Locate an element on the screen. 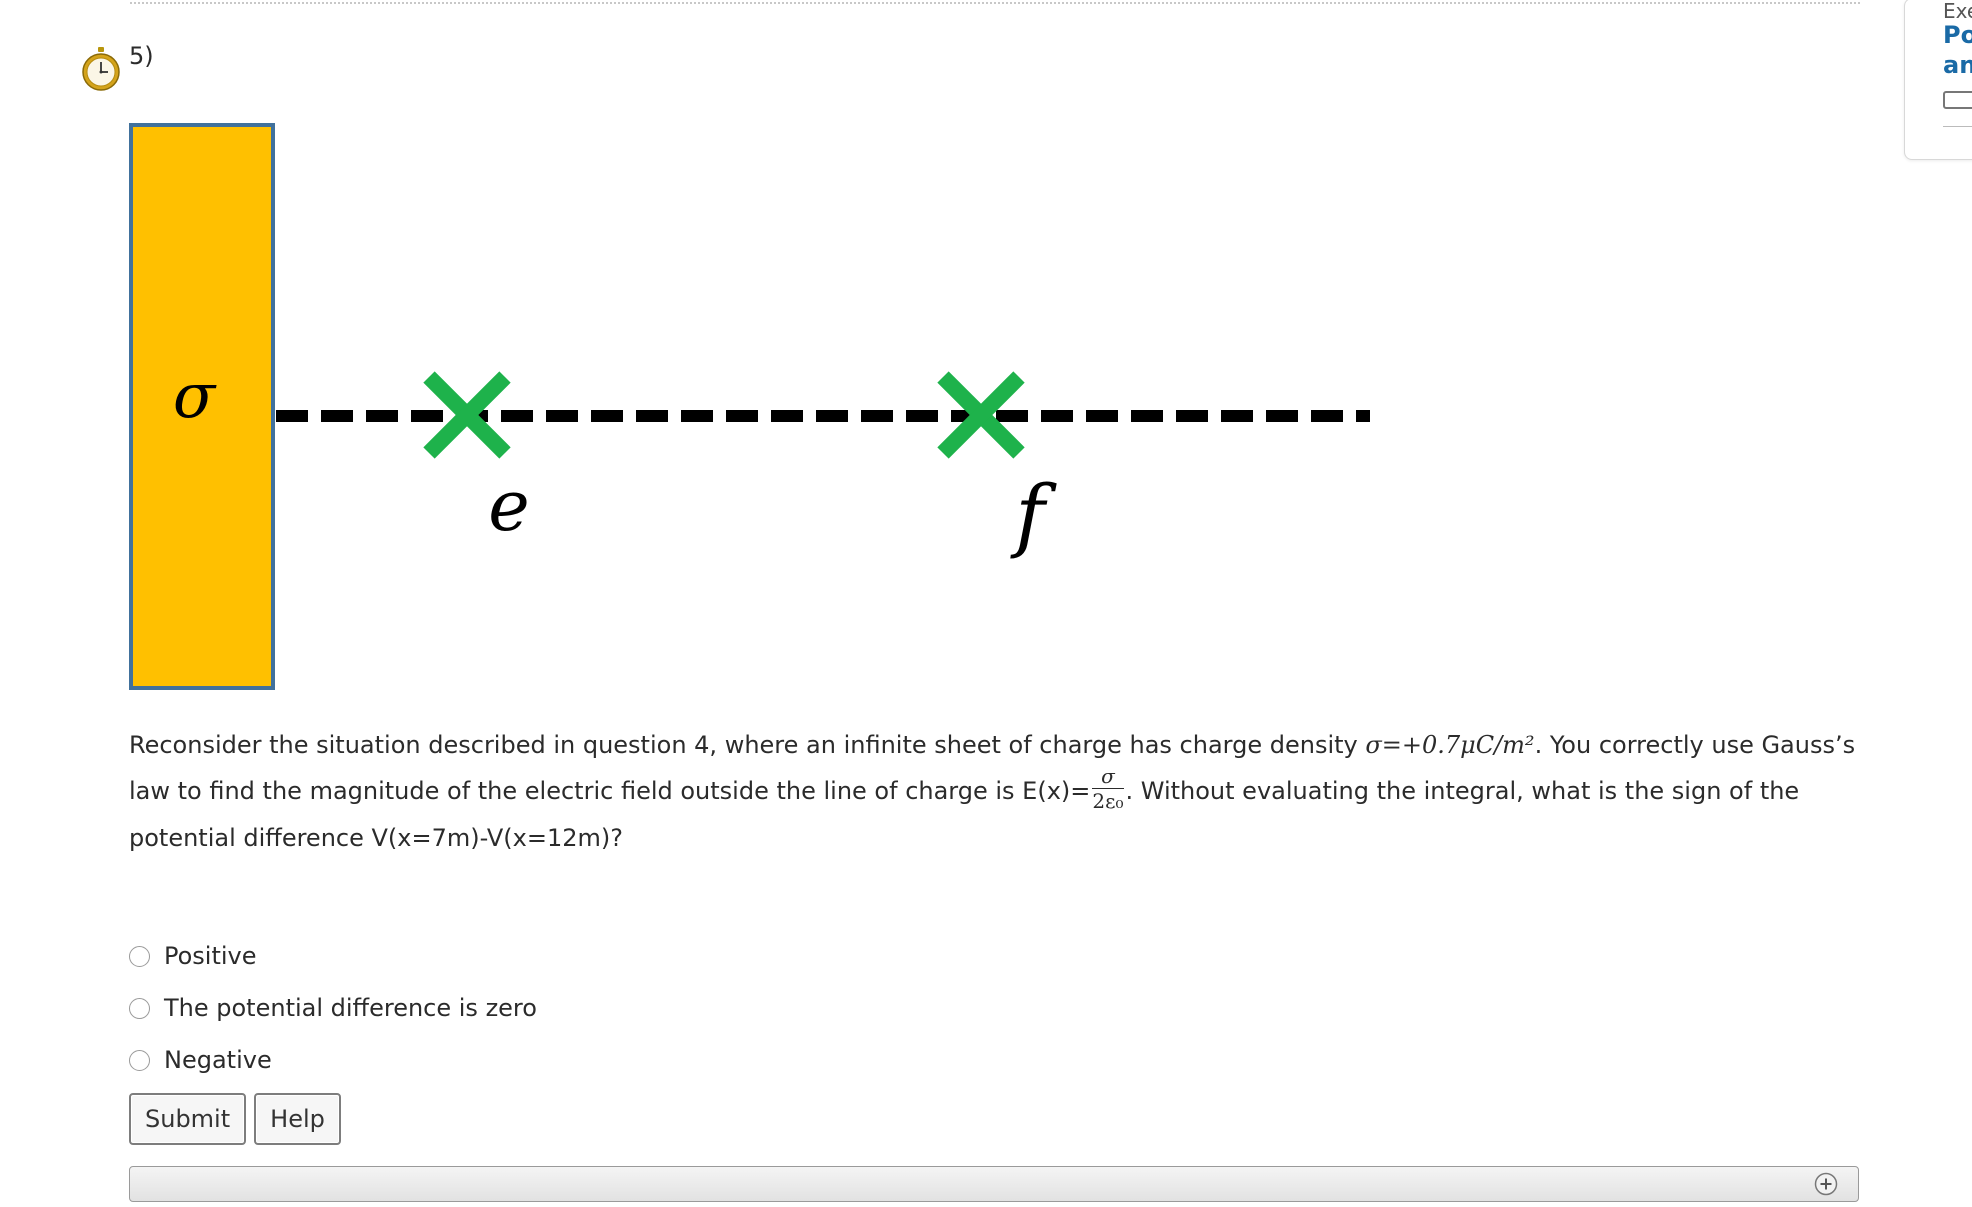 The height and width of the screenshot is (1207, 1972). point-e-label: e is located at coordinates (508, 506).